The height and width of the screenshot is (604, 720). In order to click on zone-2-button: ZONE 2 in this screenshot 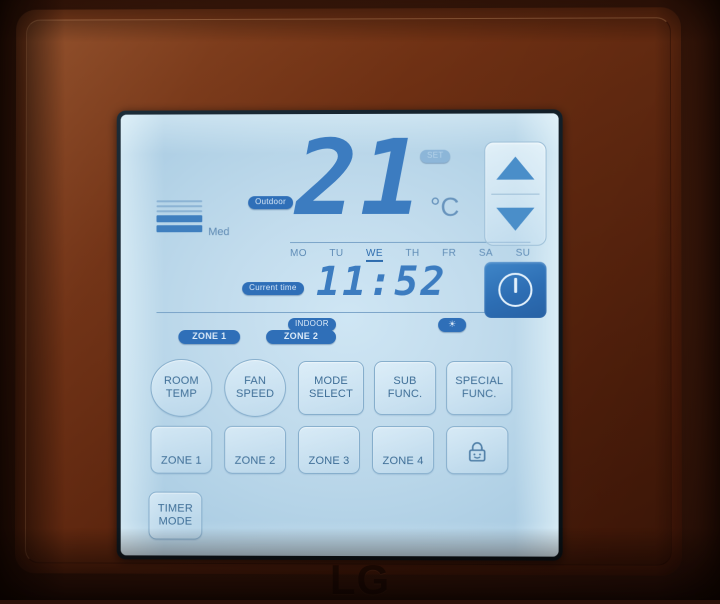, I will do `click(255, 449)`.